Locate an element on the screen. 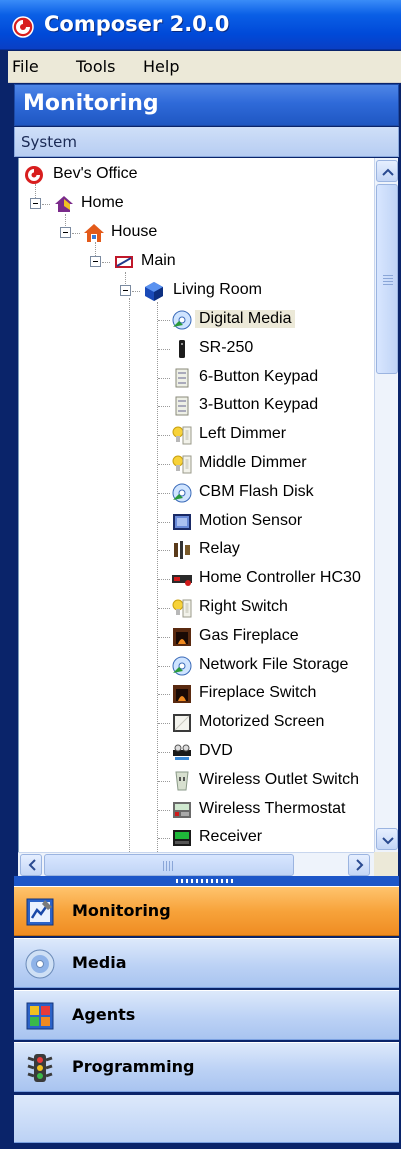 This screenshot has width=401, height=1149. tree-node-label: CBM Flash Disk is located at coordinates (256, 491).